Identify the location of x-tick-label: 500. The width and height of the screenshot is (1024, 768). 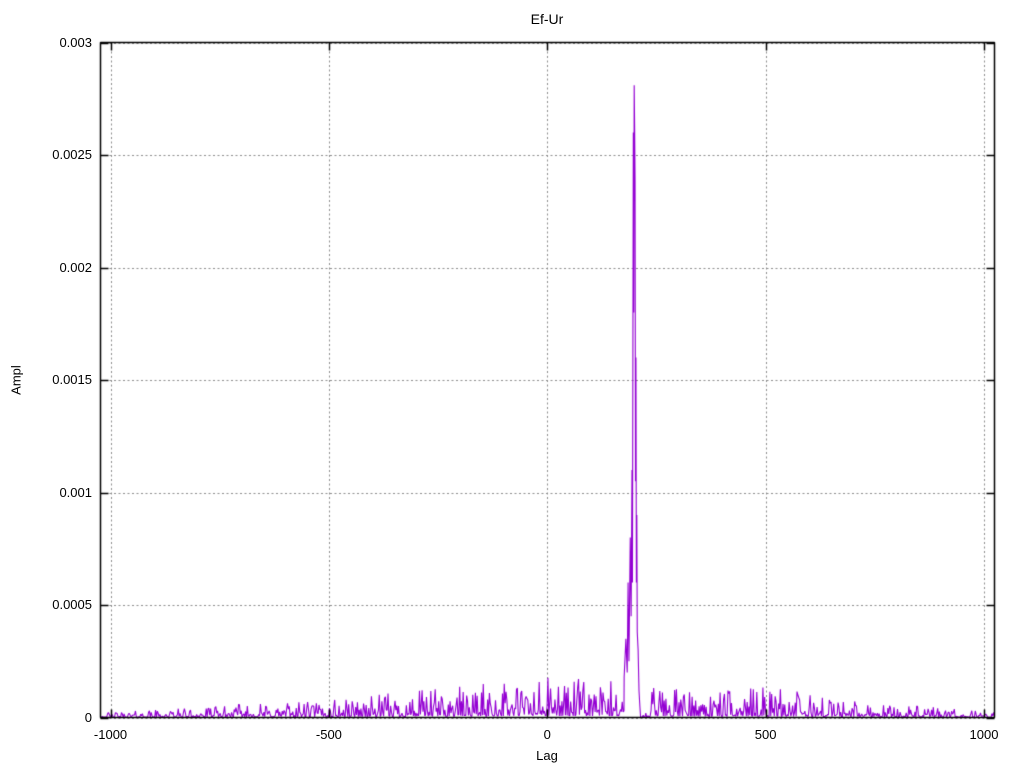
(765, 734).